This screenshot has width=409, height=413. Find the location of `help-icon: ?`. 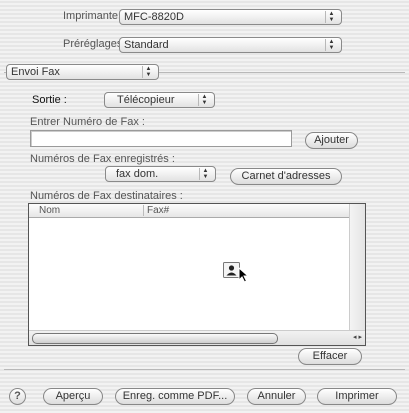

help-icon: ? is located at coordinates (17, 396).